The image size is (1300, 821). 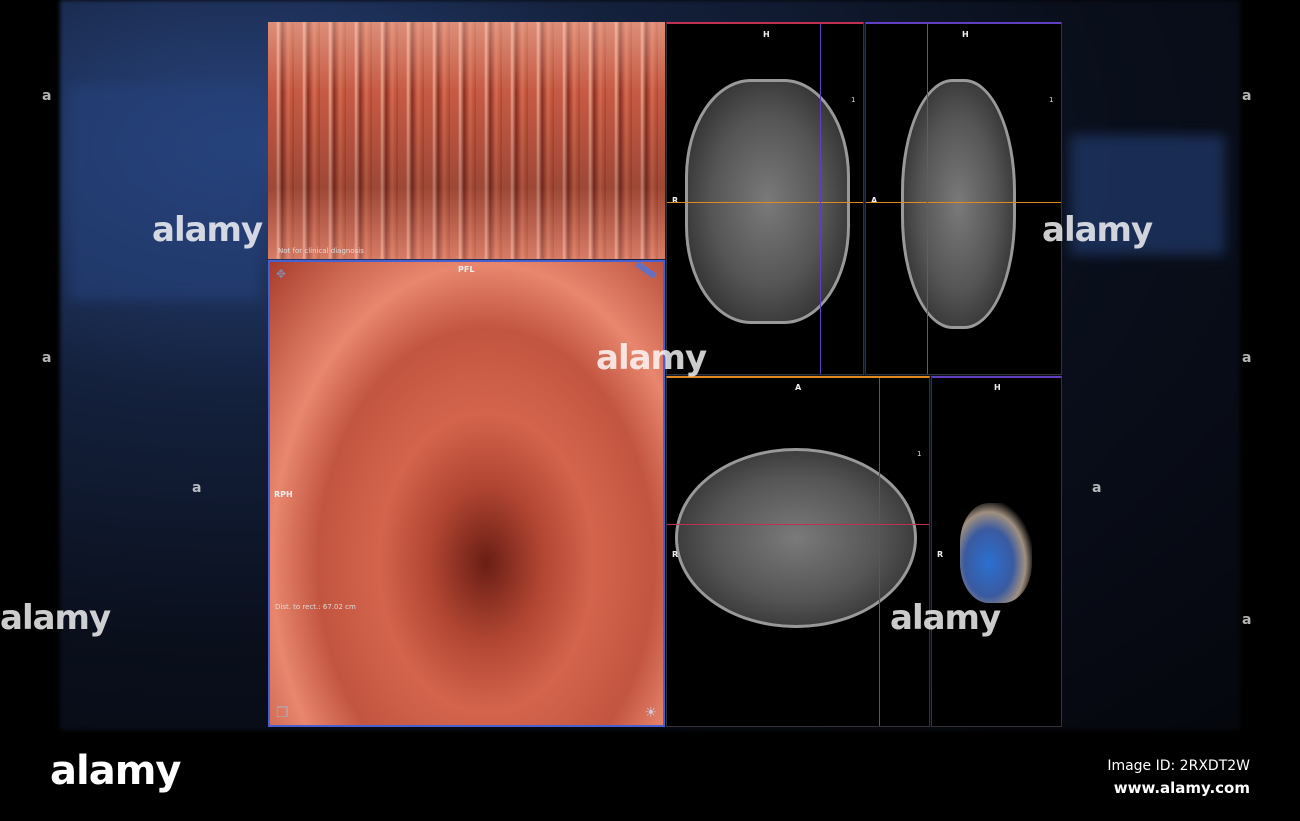 I want to click on colon-3d-model, so click(x=996, y=553).